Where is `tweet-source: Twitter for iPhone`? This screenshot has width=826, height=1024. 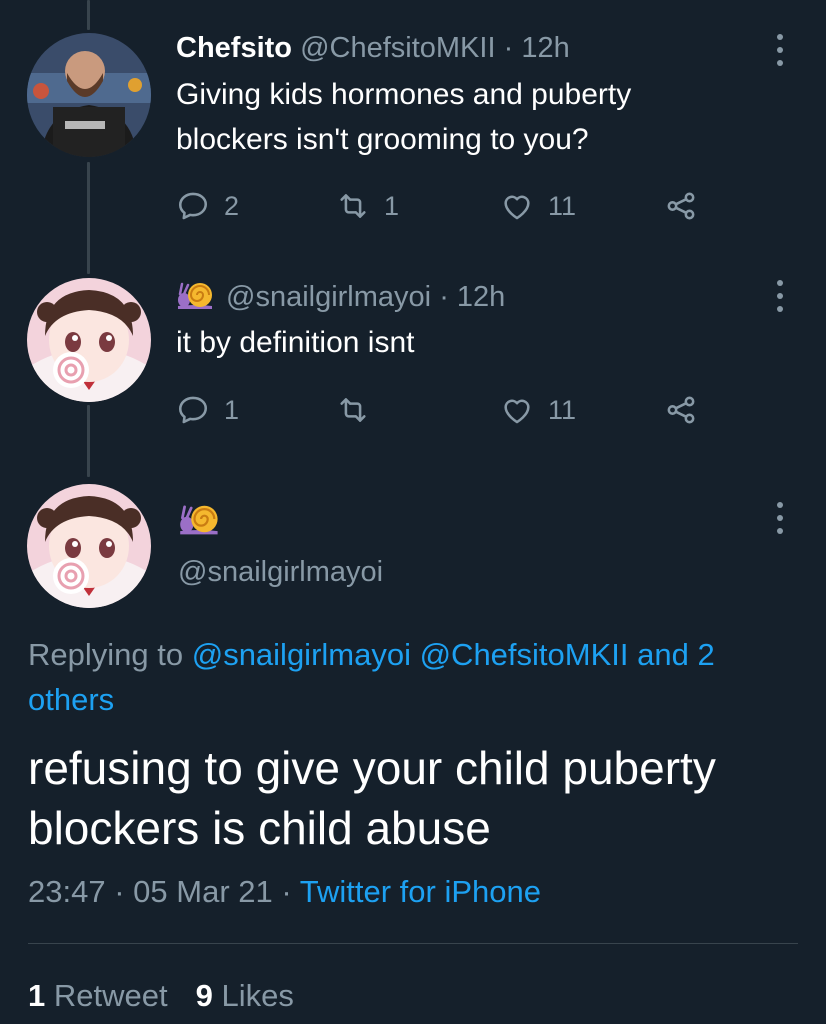
tweet-source: Twitter for iPhone is located at coordinates (420, 891).